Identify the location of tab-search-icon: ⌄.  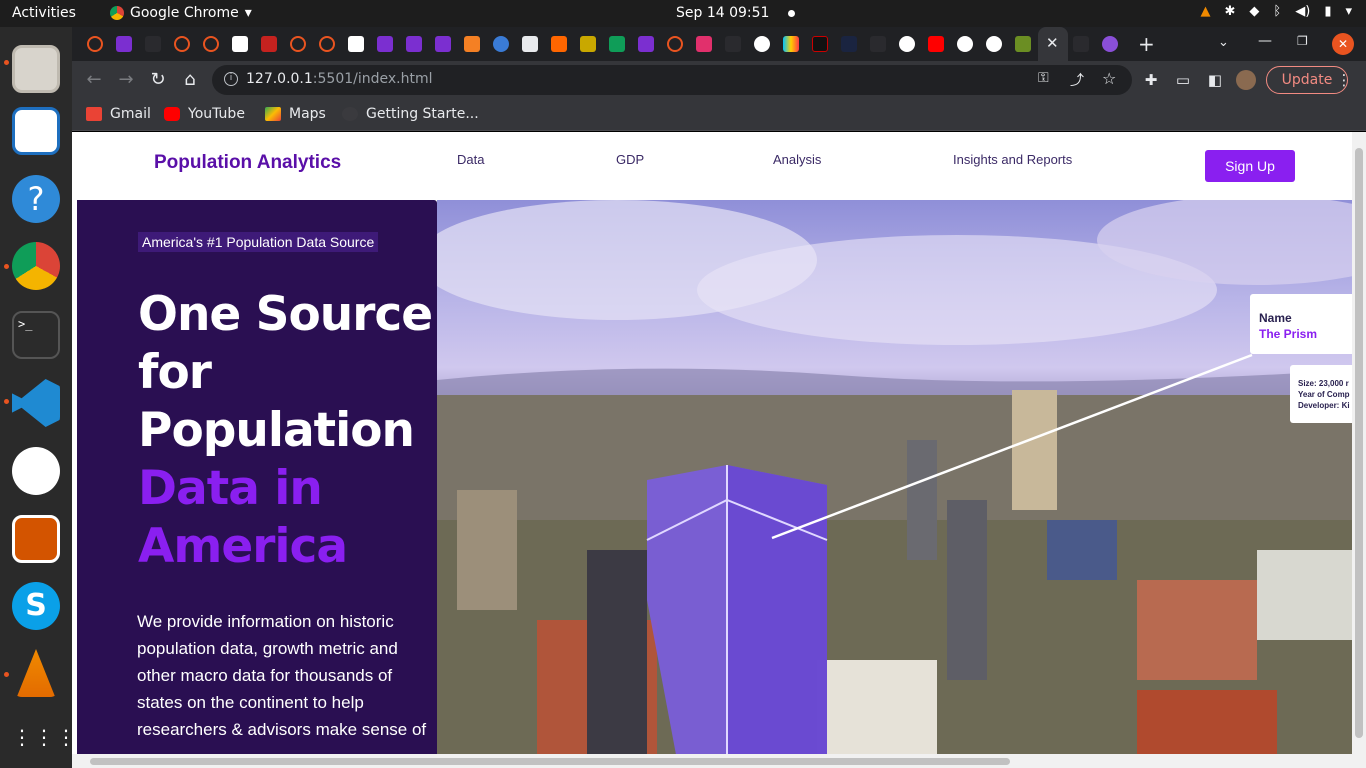
(1223, 42).